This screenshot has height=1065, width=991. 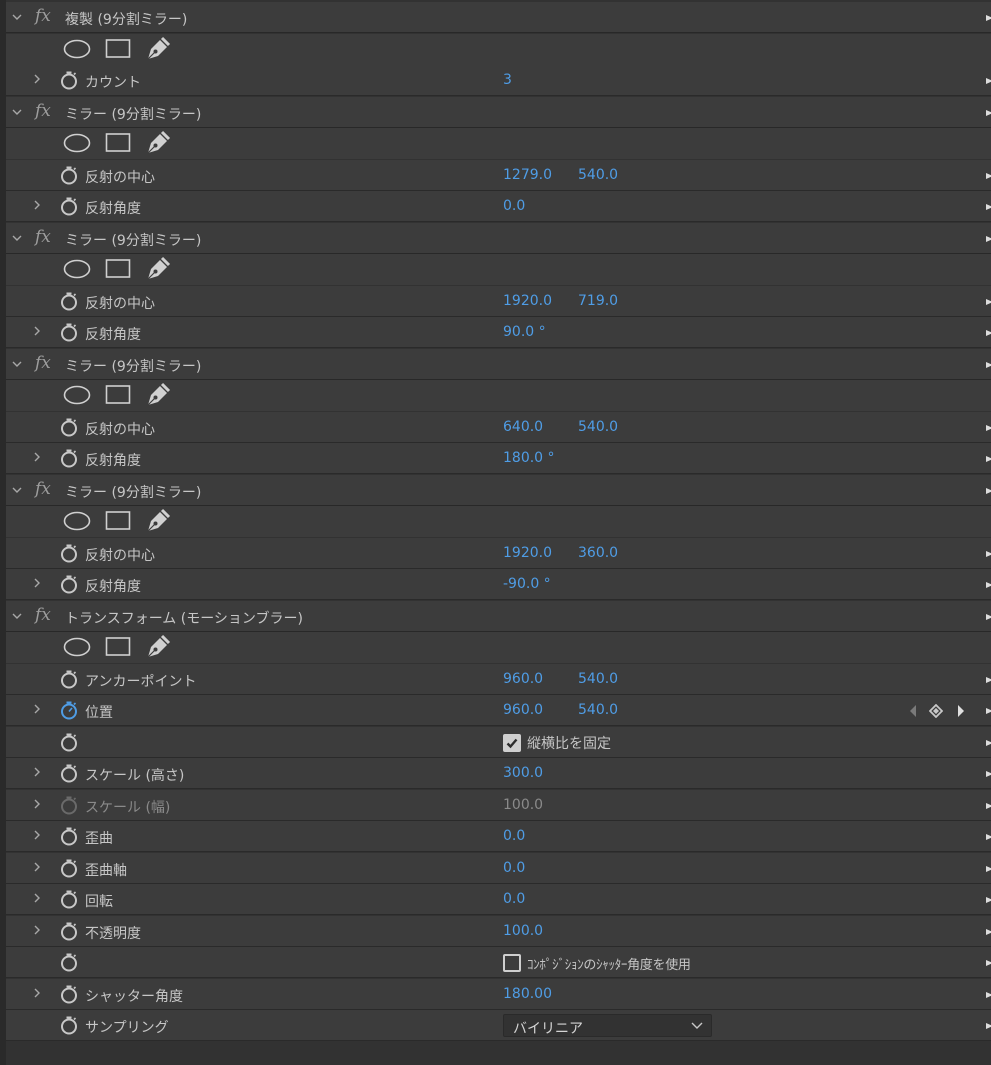 I want to click on checkbox-control: 縦横比を固定, so click(x=557, y=743).